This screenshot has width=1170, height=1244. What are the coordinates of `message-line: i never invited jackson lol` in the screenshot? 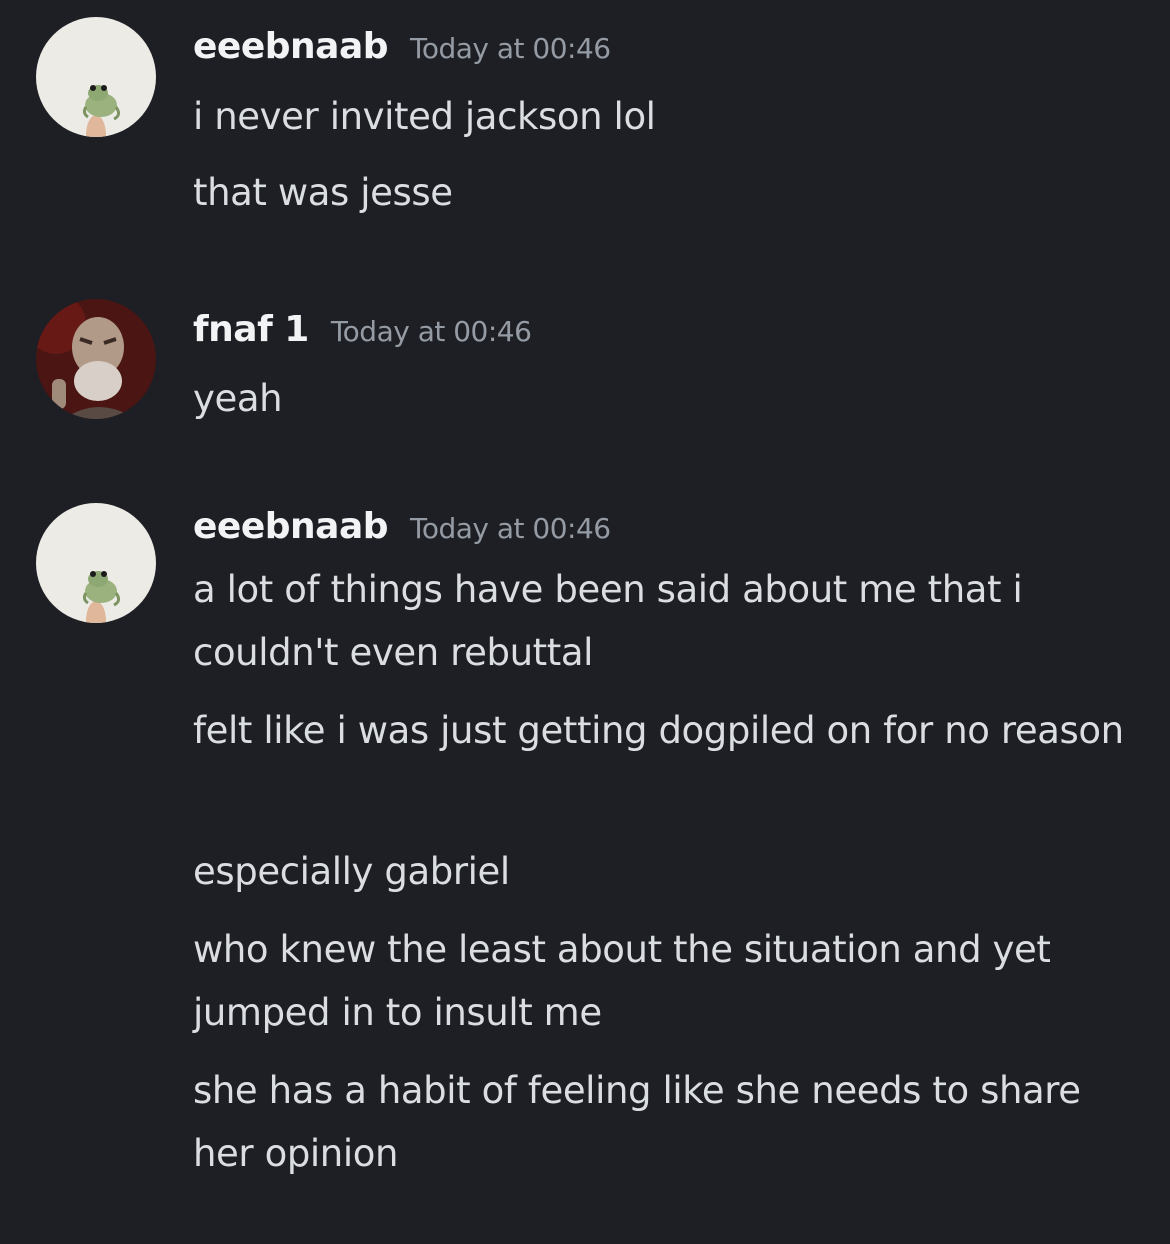 It's located at (424, 116).